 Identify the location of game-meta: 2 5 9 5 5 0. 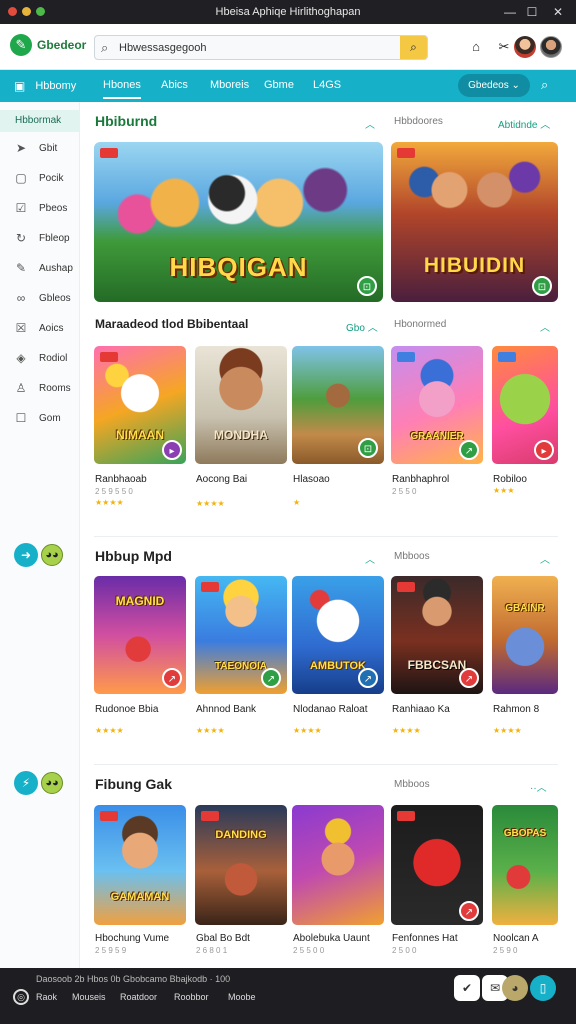
(114, 491).